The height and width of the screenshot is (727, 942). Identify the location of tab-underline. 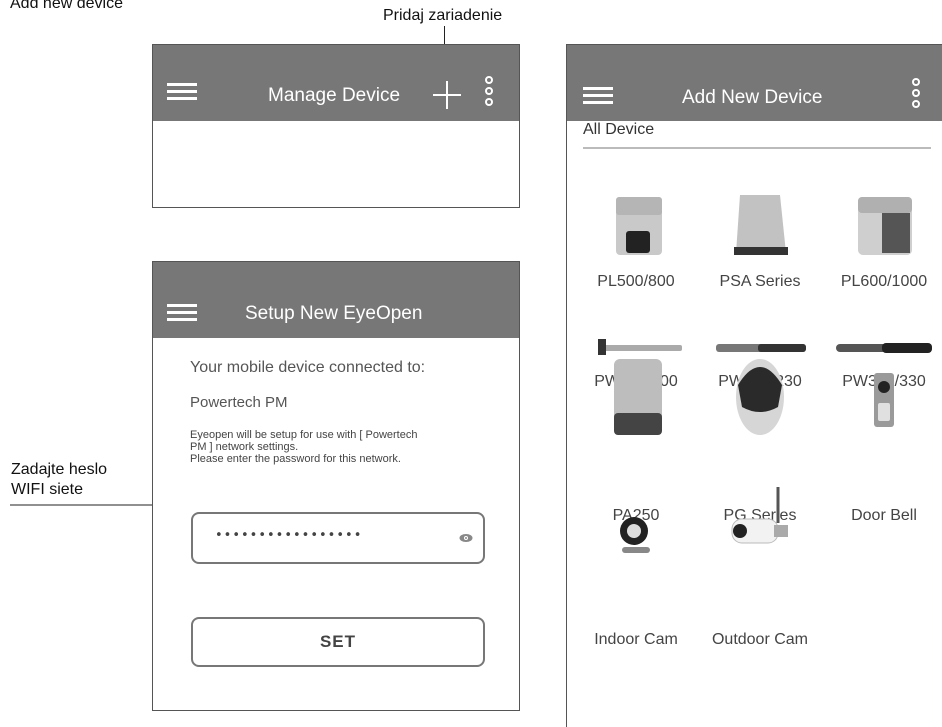
(757, 148).